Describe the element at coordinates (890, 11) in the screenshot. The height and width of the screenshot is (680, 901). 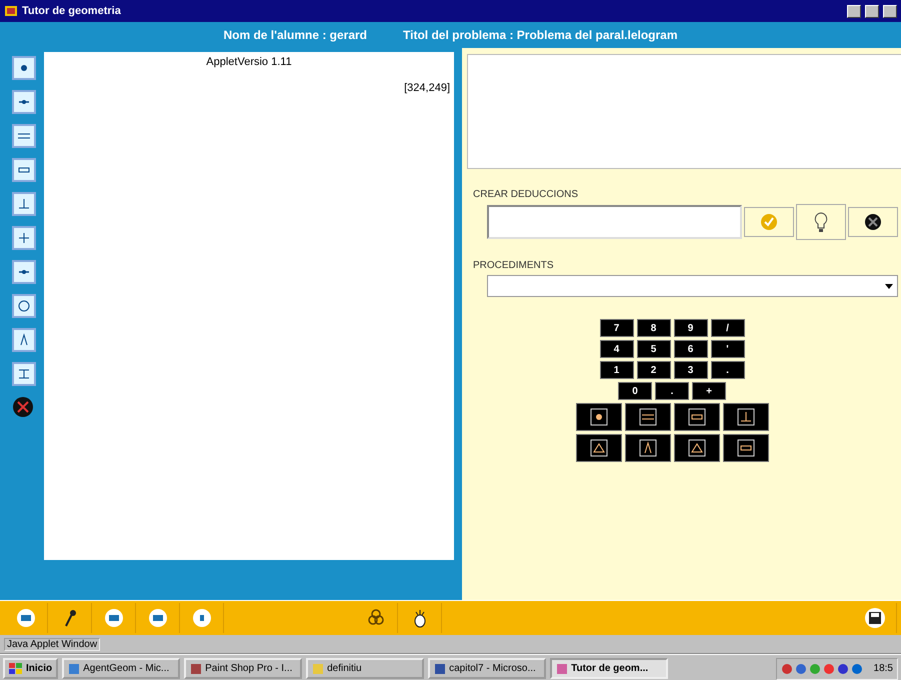
I see `close-button` at that location.